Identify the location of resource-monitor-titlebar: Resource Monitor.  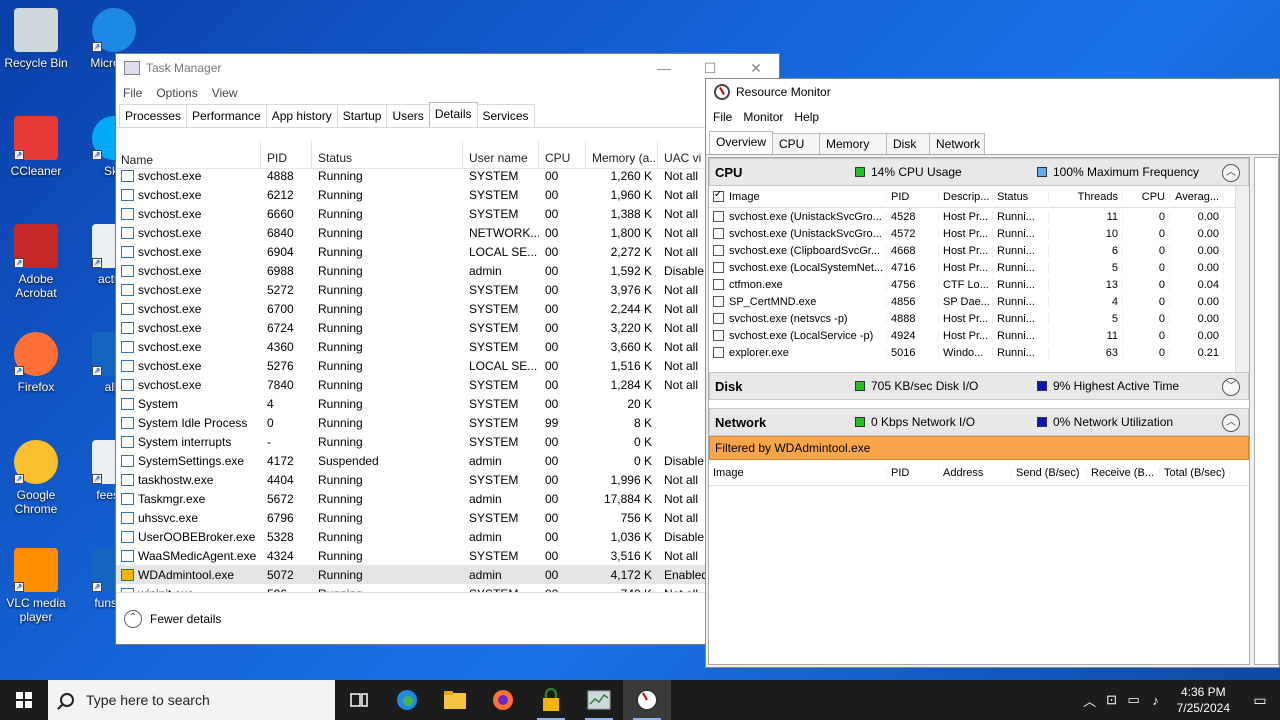
(992, 92).